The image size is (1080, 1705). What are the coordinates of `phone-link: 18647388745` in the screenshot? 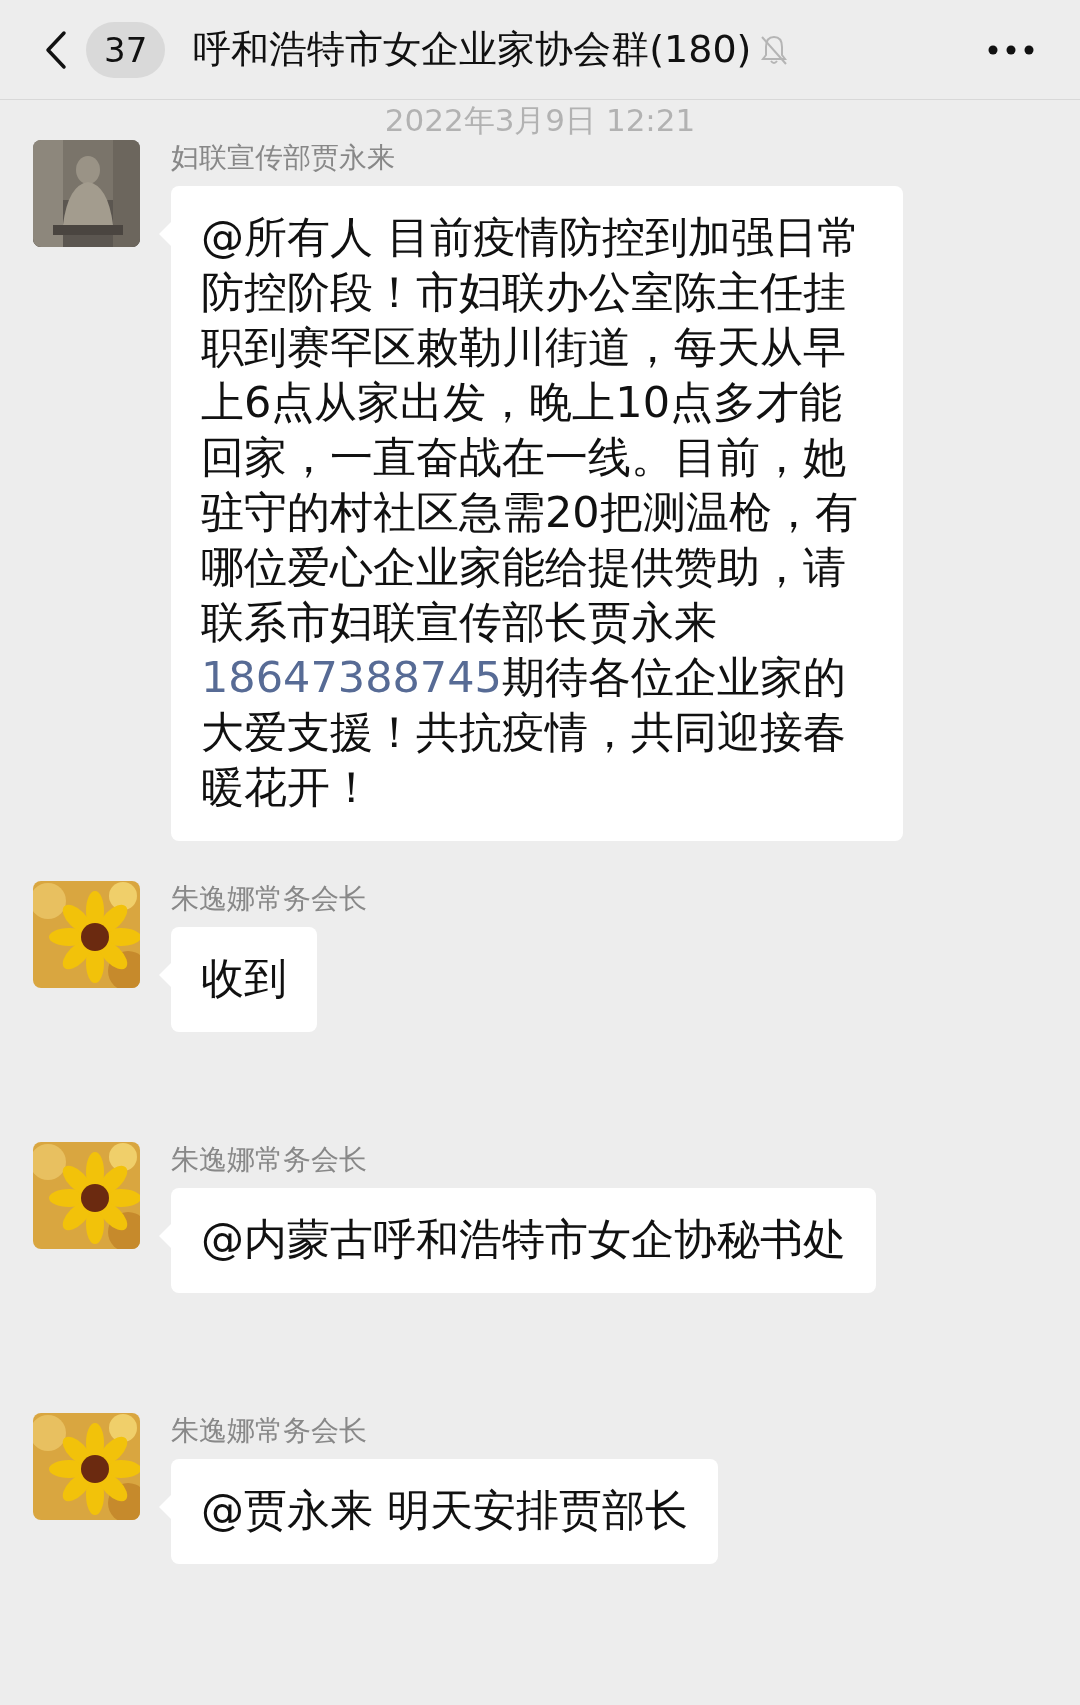 It's located at (351, 677).